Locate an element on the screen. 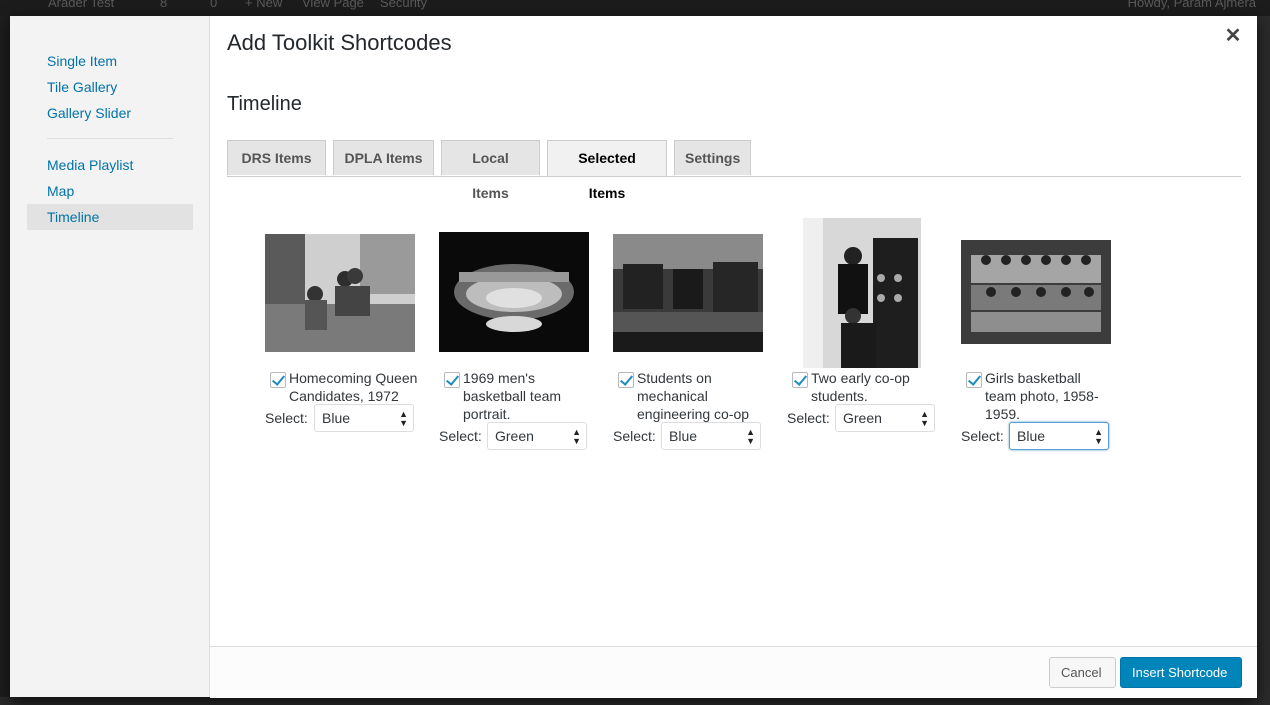 The width and height of the screenshot is (1270, 705). item-3-caption: Students on mechanical engineering co-op is located at coordinates (693, 396).